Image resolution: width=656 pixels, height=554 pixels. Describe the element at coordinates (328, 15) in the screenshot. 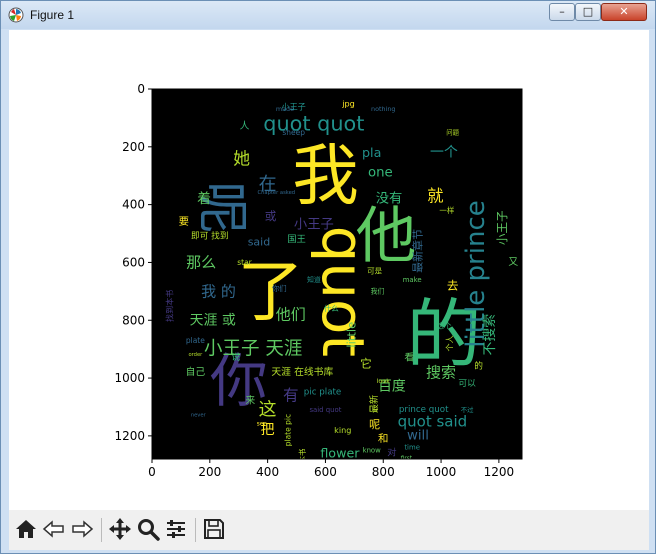

I see `title-bar: Figure 1 – □ ✕` at that location.